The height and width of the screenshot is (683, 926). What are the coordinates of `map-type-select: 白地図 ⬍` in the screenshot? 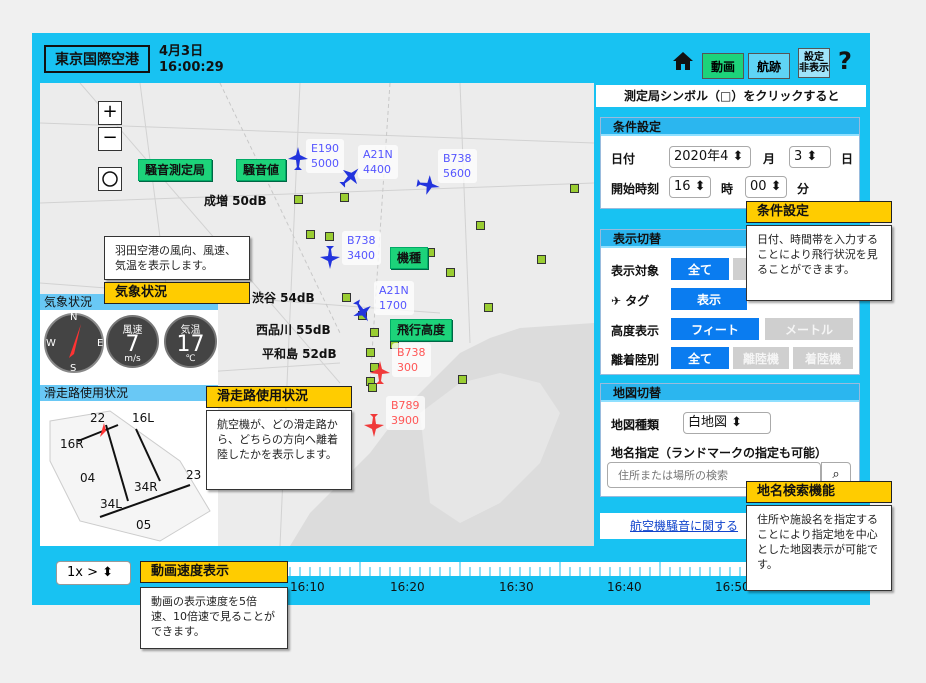 It's located at (727, 423).